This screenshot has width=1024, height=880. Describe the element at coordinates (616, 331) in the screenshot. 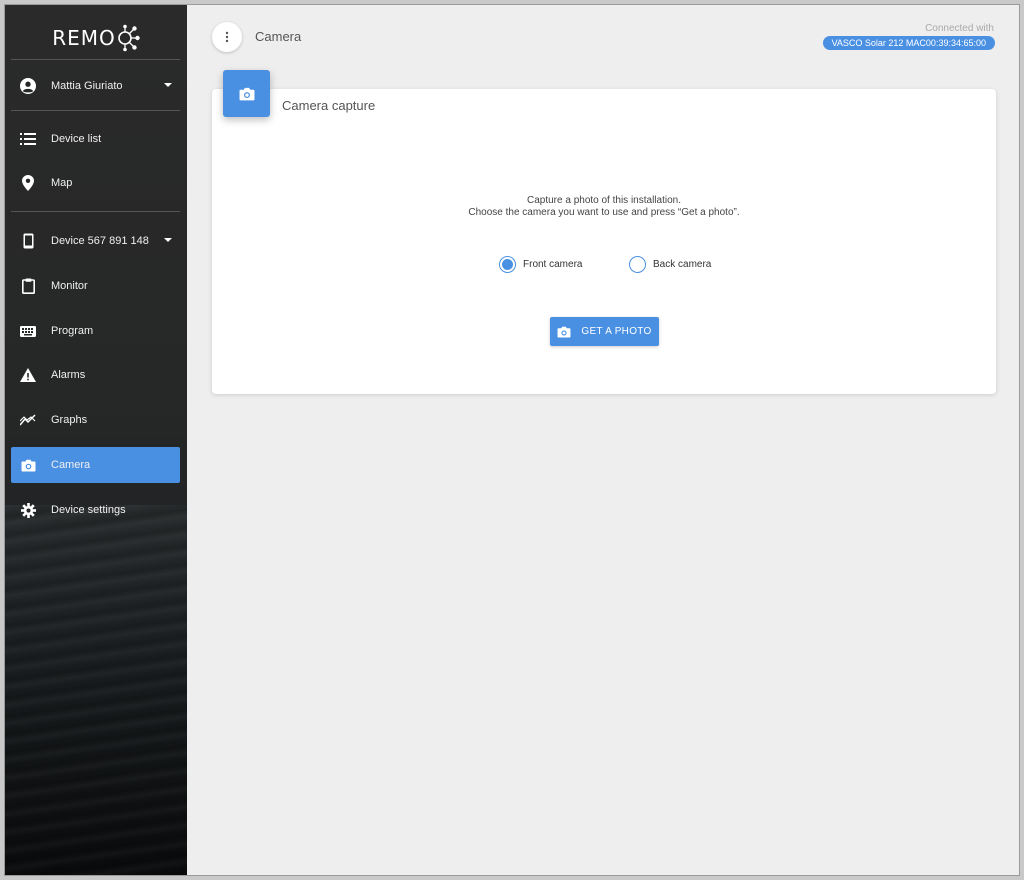

I see `get-photo-label: GET A PHOTO` at that location.